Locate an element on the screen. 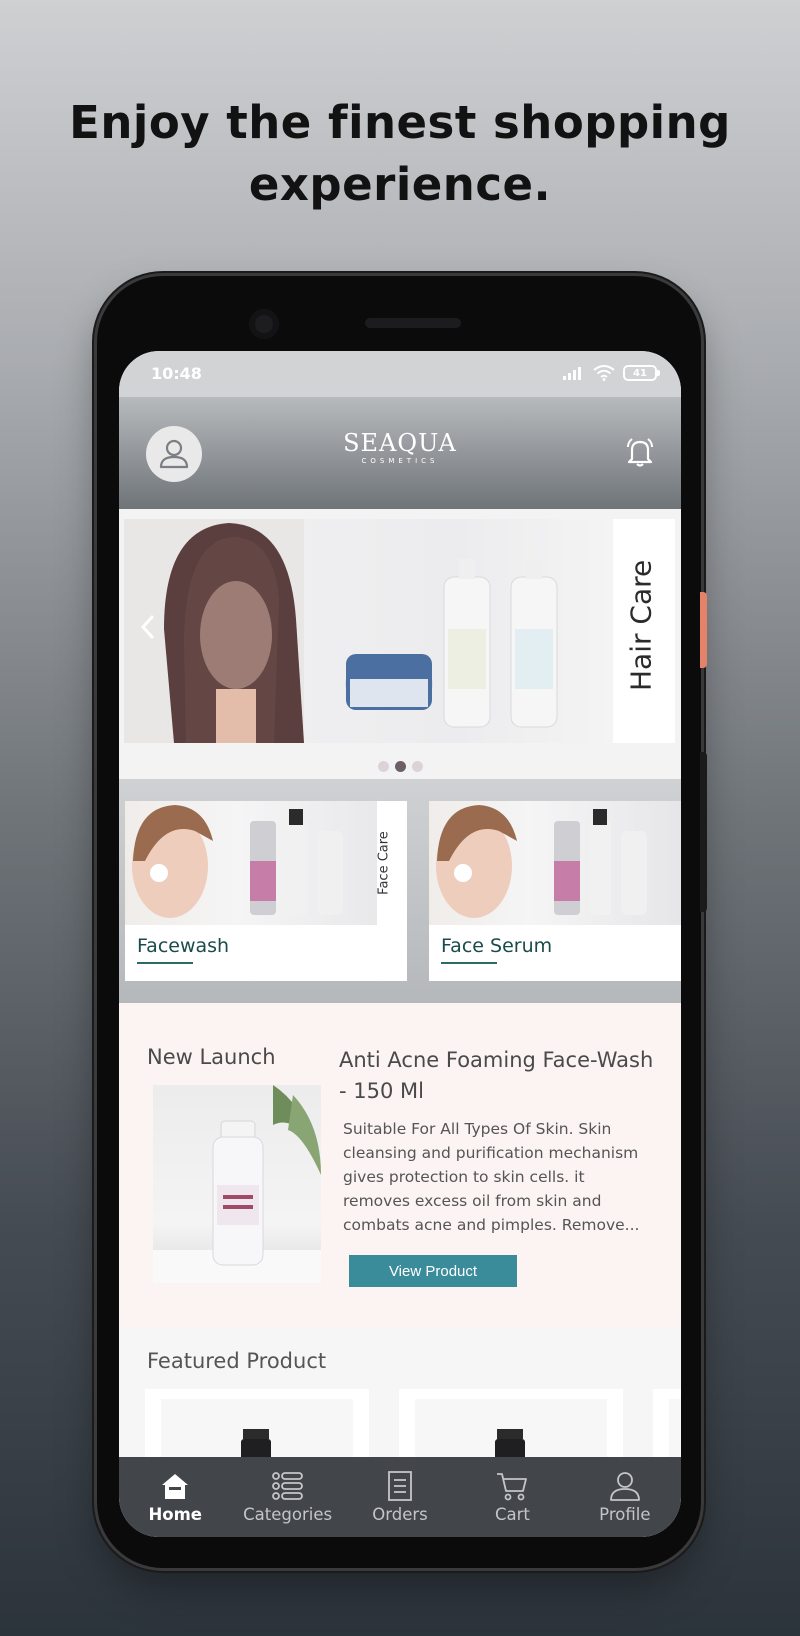  brand-subtitle: COSMETICS is located at coordinates (400, 461).